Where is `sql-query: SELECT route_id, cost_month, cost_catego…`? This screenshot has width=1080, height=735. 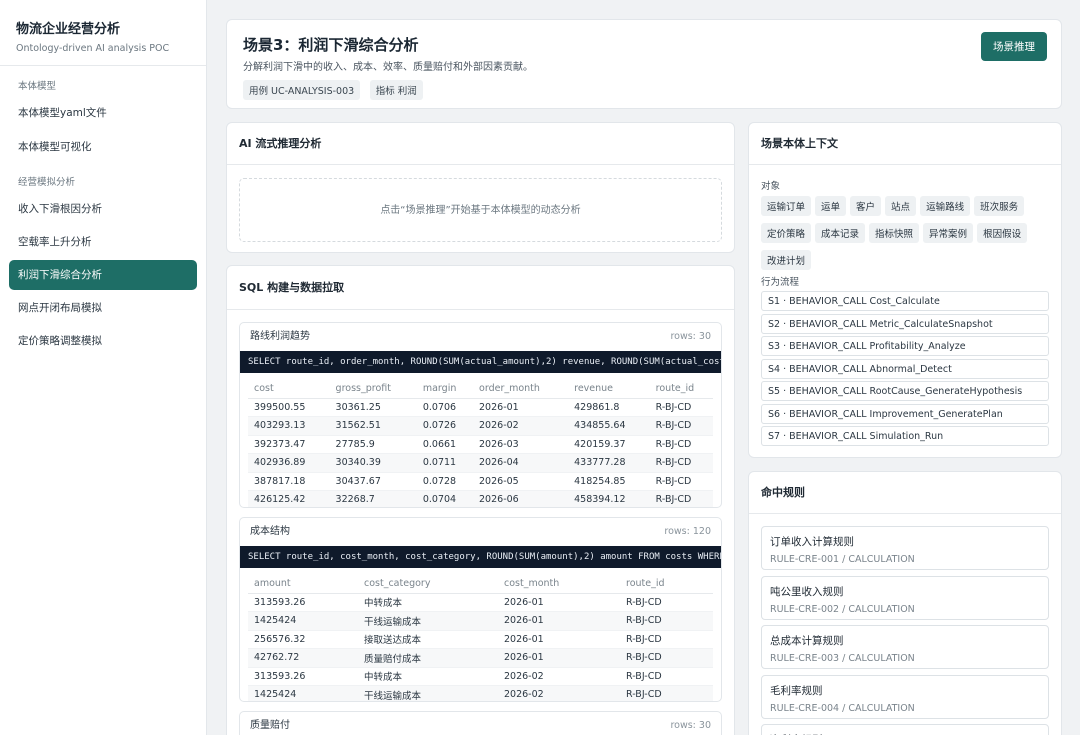 sql-query: SELECT route_id, cost_month, cost_catego… is located at coordinates (480, 557).